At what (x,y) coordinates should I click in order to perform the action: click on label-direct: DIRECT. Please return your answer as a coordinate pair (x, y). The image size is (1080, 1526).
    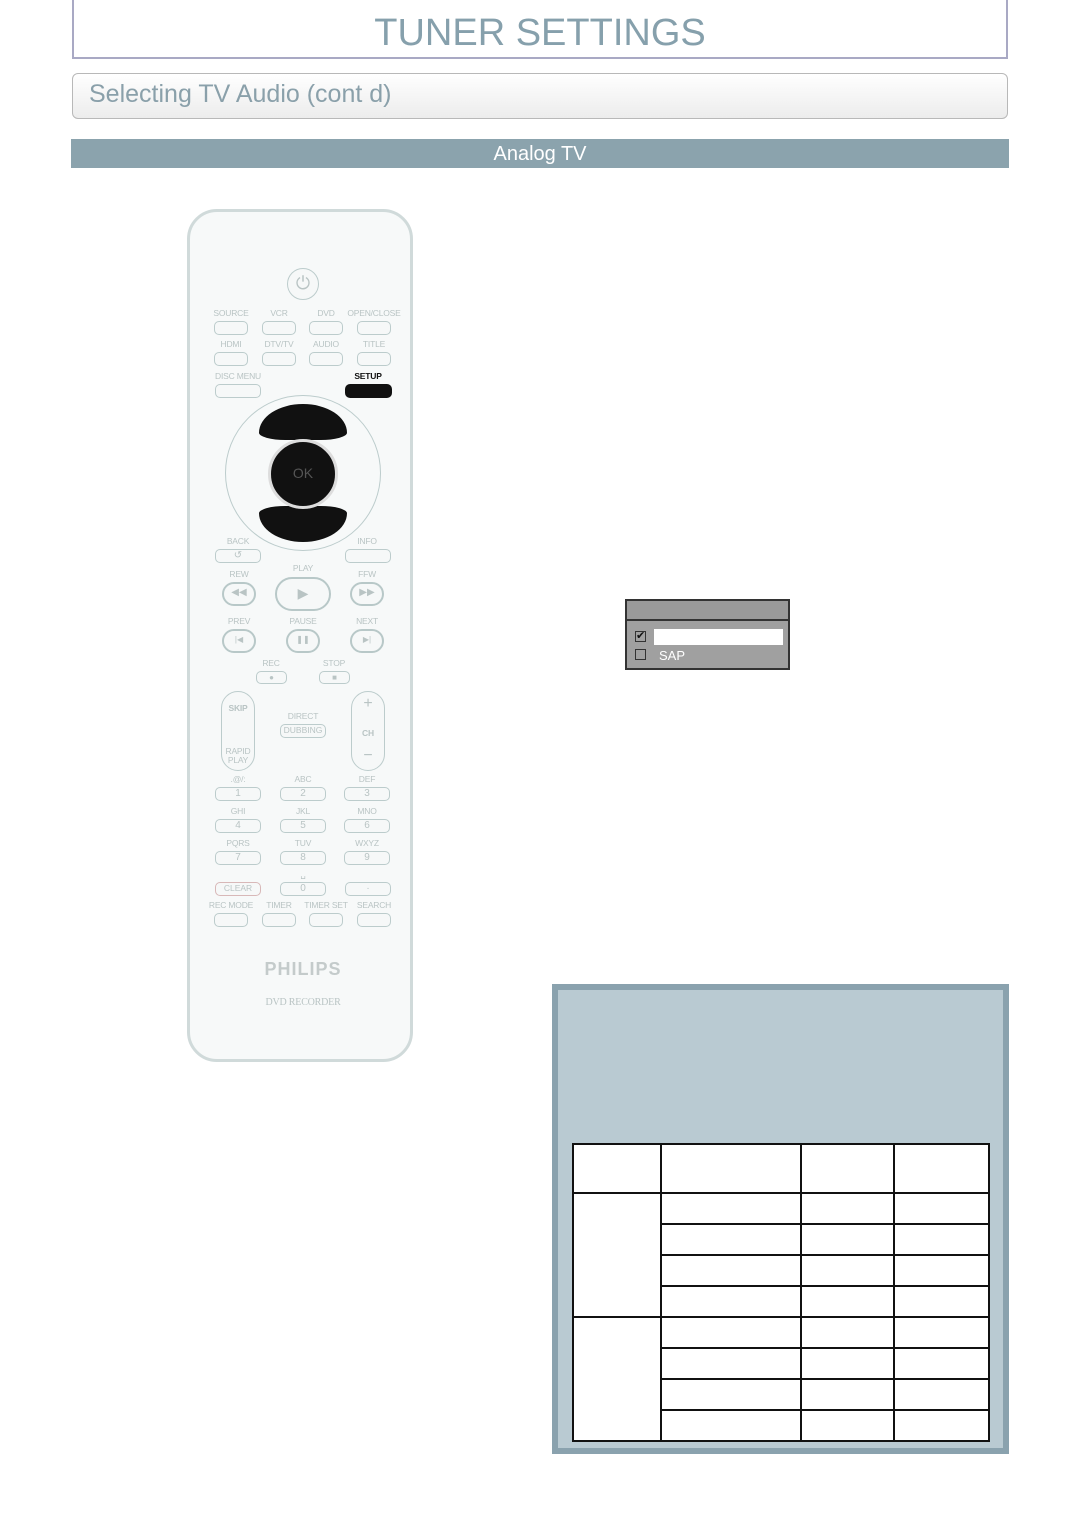
    Looking at the image, I should click on (303, 716).